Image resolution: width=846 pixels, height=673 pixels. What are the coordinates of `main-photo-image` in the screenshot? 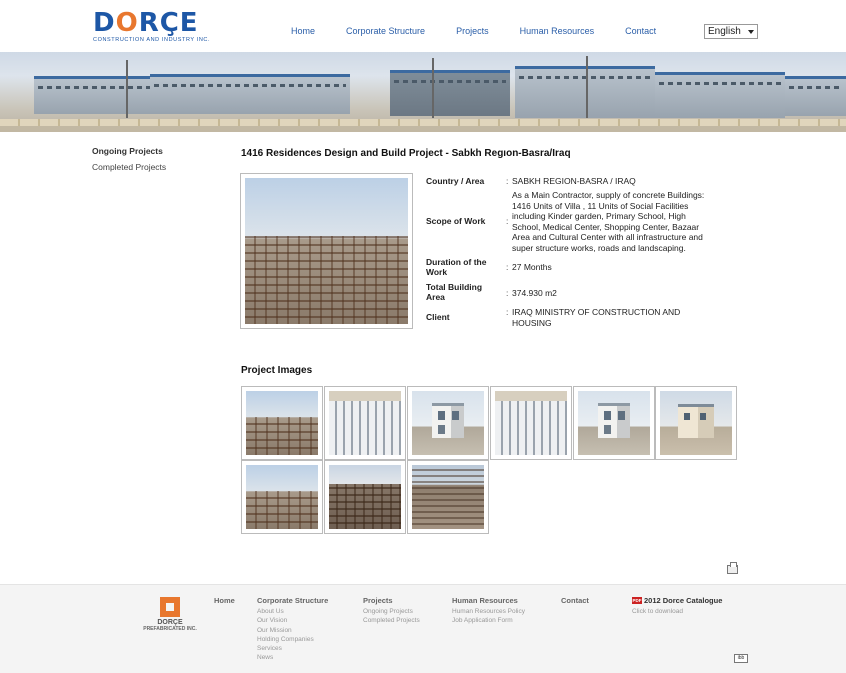 It's located at (326, 251).